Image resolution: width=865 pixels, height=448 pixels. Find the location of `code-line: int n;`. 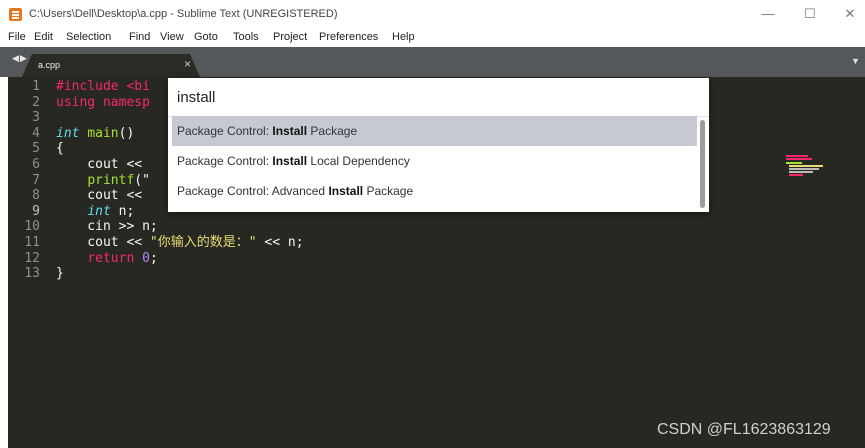

code-line: int n; is located at coordinates (95, 211).